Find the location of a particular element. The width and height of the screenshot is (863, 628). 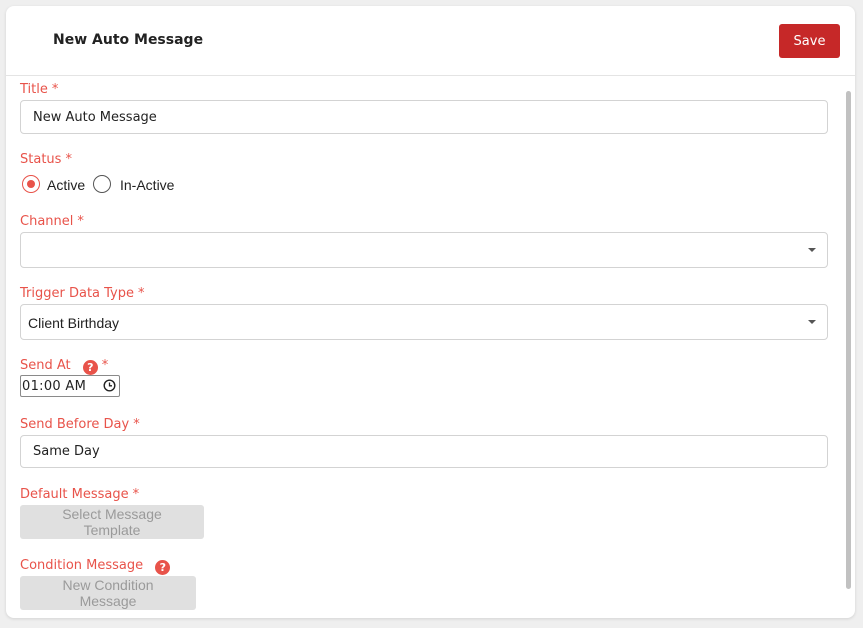

send-before-day-input is located at coordinates (424, 451).